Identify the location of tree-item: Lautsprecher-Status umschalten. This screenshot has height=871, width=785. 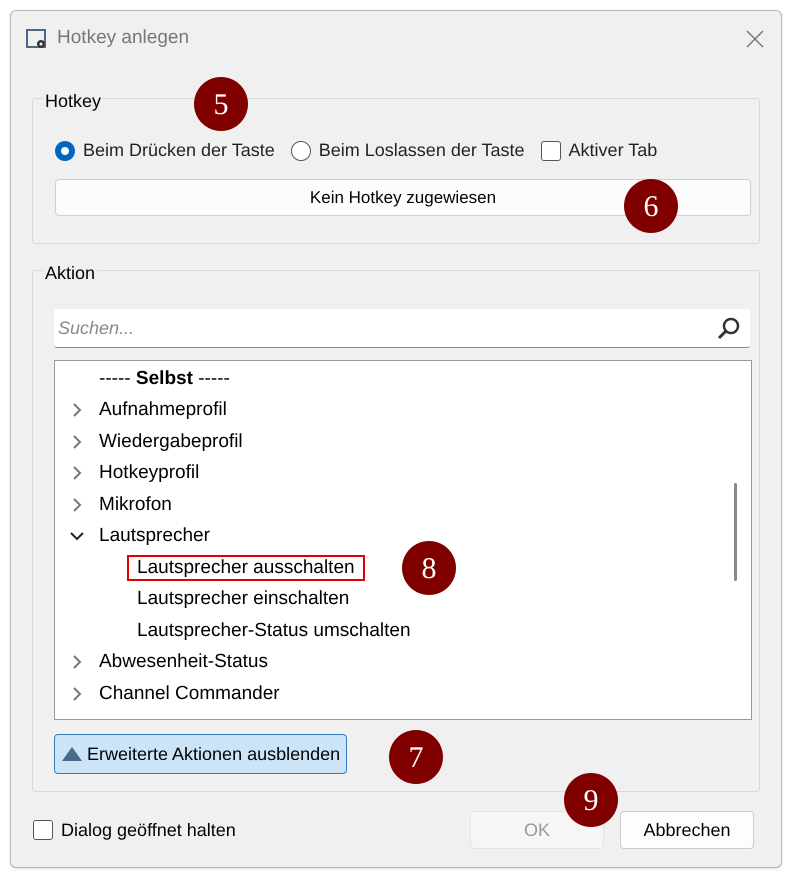
(274, 631).